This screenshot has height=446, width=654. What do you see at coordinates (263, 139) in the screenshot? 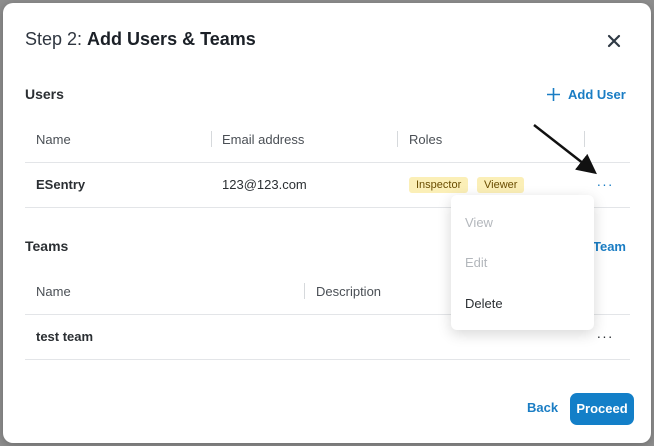
I see `column-header-email: Email address` at bounding box center [263, 139].